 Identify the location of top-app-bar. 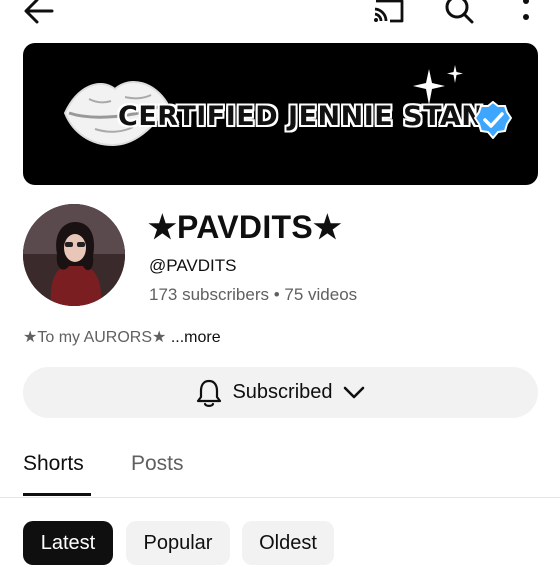
(280, 16).